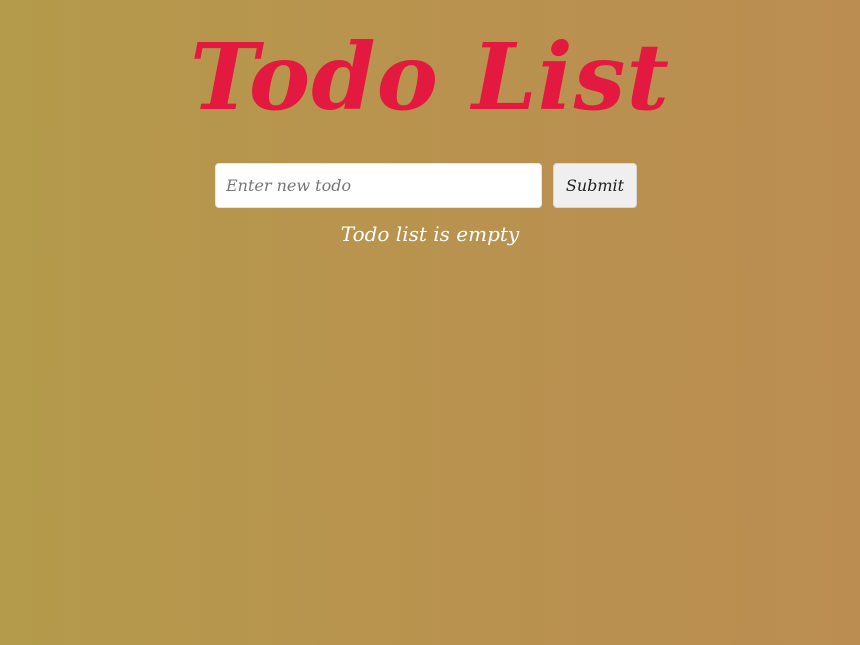 Image resolution: width=860 pixels, height=645 pixels. I want to click on new-todo-input, so click(378, 185).